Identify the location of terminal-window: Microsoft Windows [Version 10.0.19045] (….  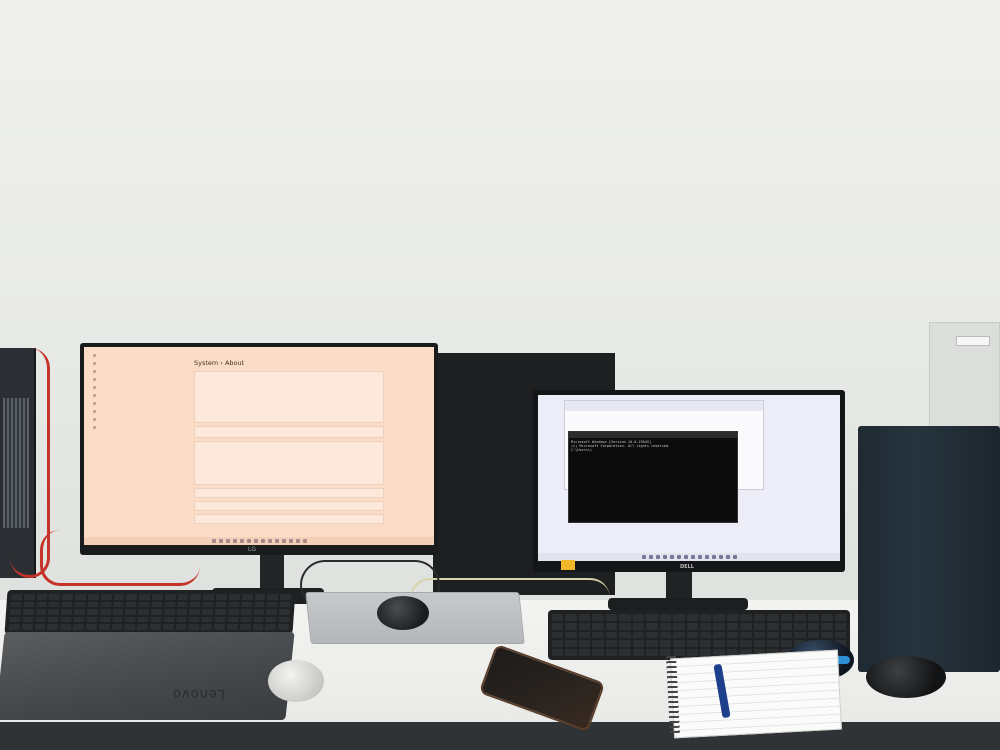
(653, 477).